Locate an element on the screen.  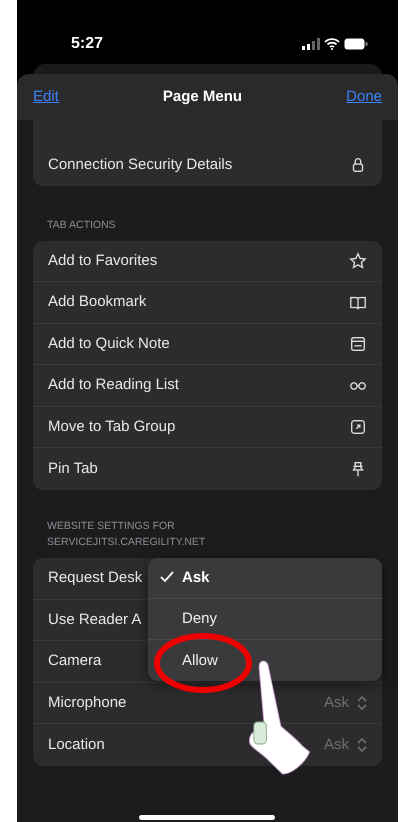
row-label: Add to Reading List is located at coordinates (113, 385).